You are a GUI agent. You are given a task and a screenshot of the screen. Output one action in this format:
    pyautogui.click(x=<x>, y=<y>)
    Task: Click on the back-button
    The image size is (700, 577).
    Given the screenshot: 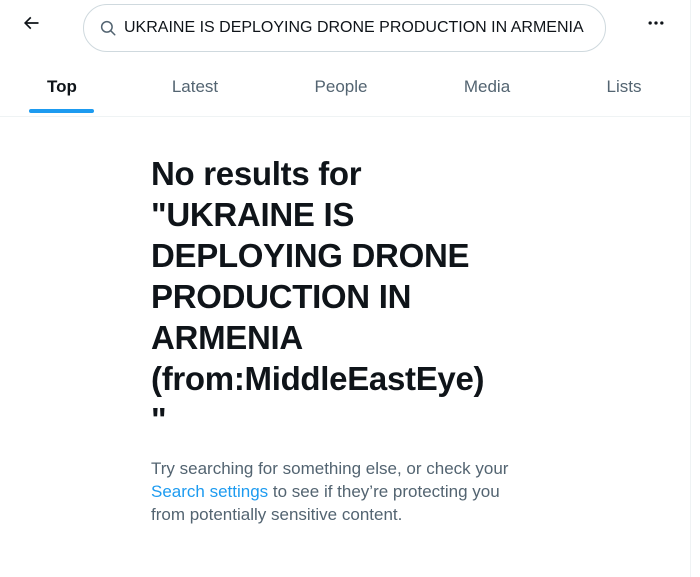 What is the action you would take?
    pyautogui.click(x=31, y=25)
    